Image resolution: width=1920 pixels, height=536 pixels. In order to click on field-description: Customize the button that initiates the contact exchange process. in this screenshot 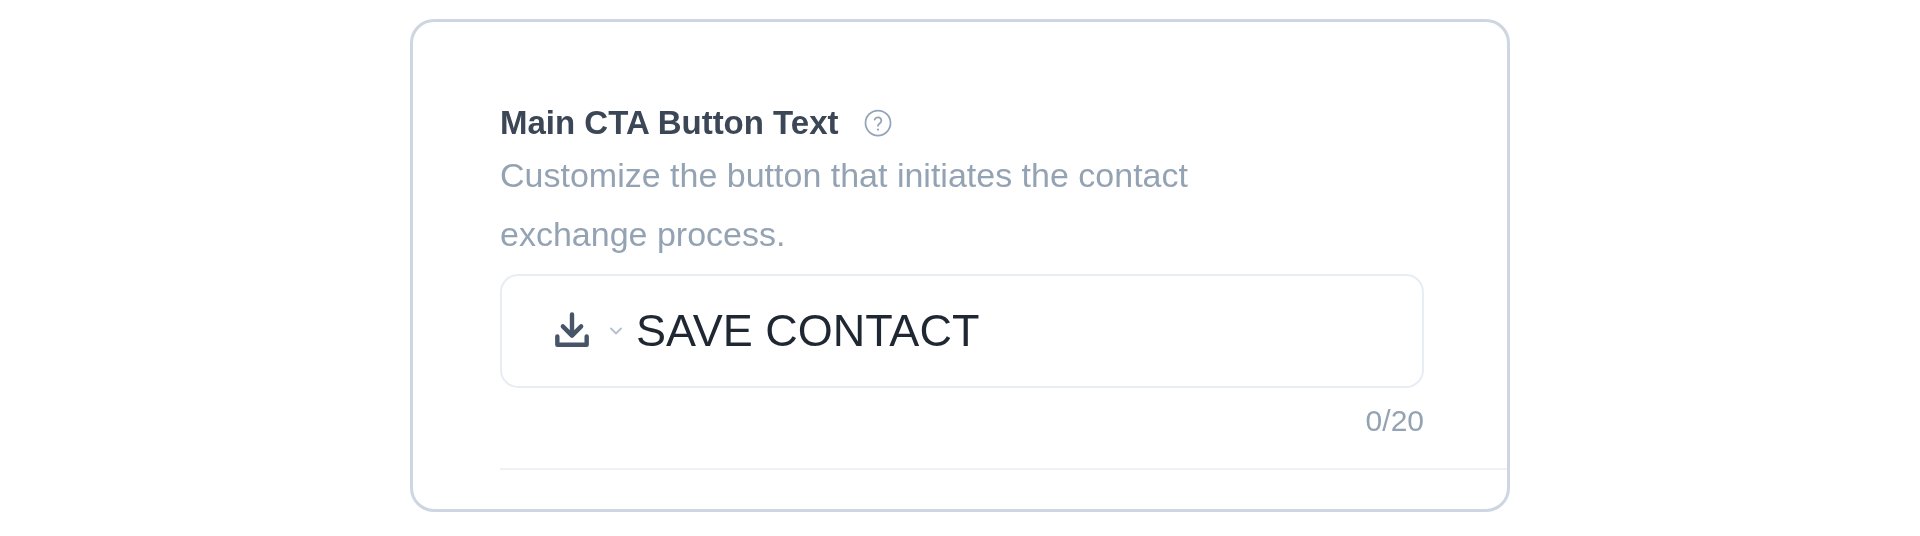, I will do `click(844, 205)`.